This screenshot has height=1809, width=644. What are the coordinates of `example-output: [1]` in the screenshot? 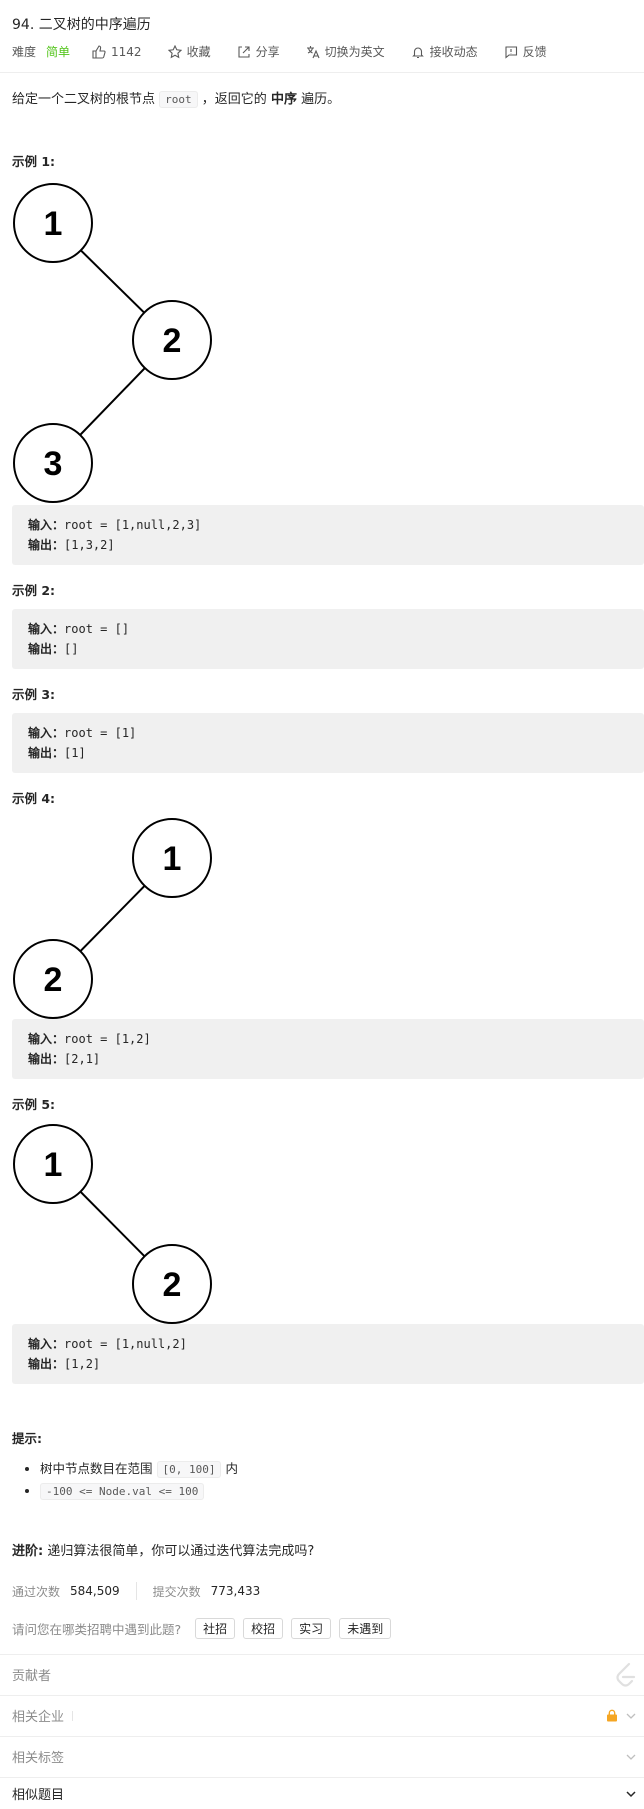 It's located at (75, 753).